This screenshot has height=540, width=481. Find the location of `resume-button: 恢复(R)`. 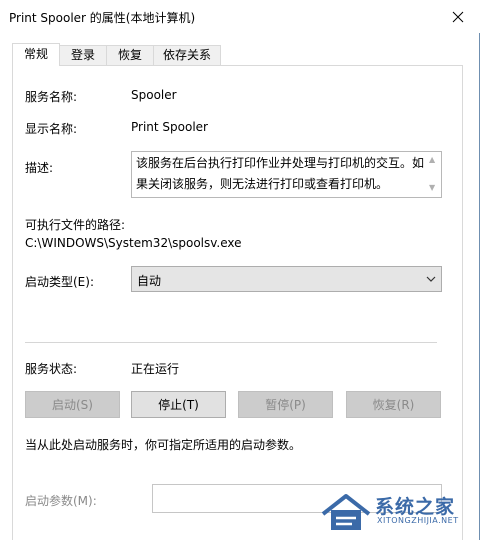

resume-button: 恢复(R) is located at coordinates (393, 404).